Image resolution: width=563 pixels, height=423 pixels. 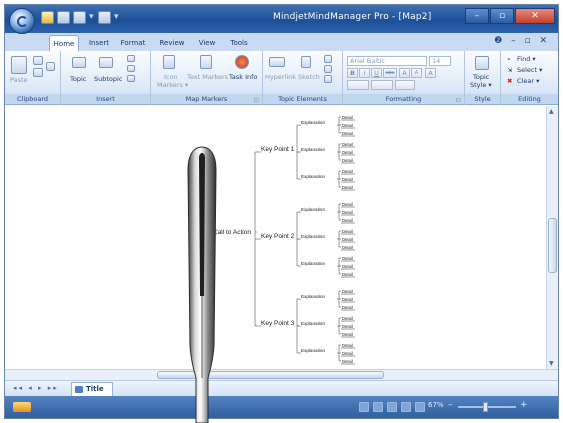 I want to click on key-point-topic: Key Point 1, so click(x=278, y=149).